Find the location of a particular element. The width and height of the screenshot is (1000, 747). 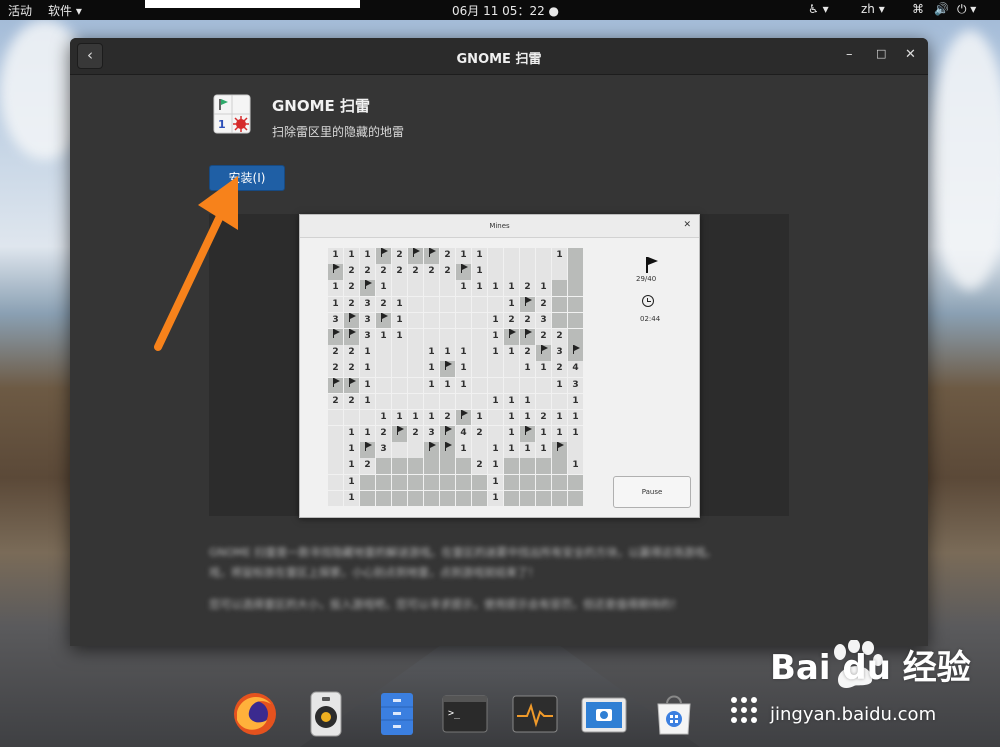

system-monitor-icon is located at coordinates (535, 714).